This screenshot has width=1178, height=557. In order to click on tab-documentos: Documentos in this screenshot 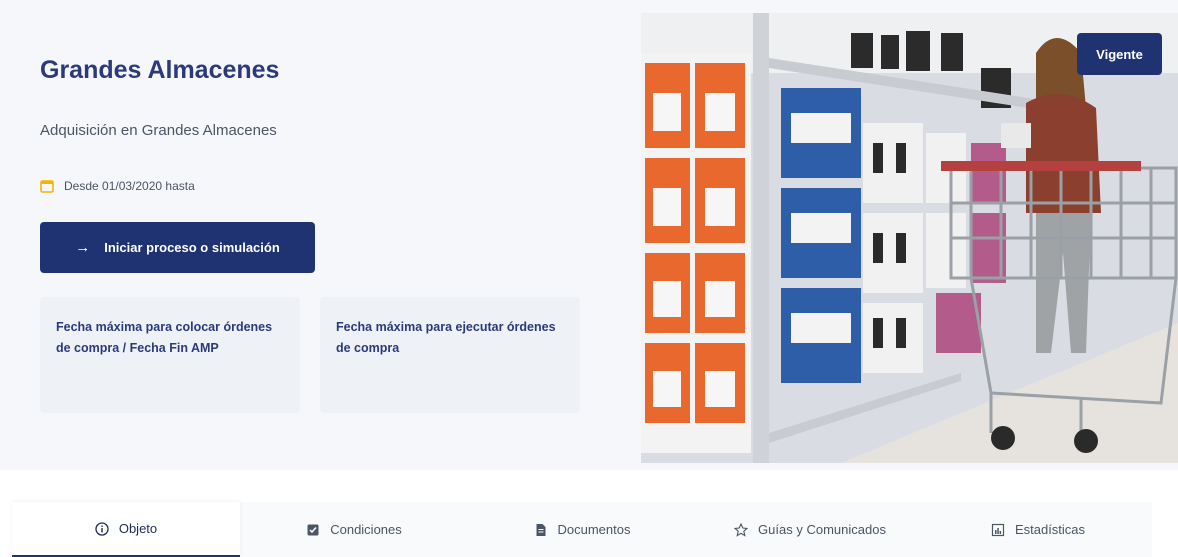, I will do `click(582, 529)`.